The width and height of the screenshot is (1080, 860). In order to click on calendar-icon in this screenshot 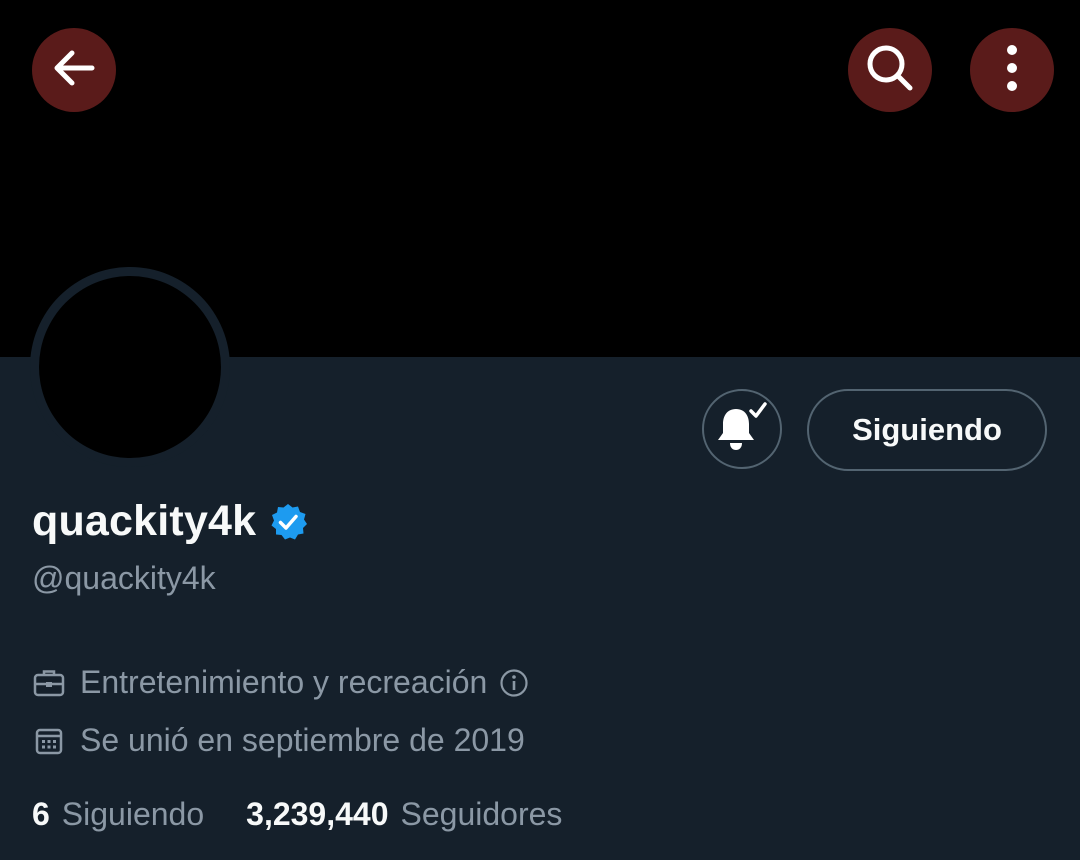, I will do `click(49, 741)`.